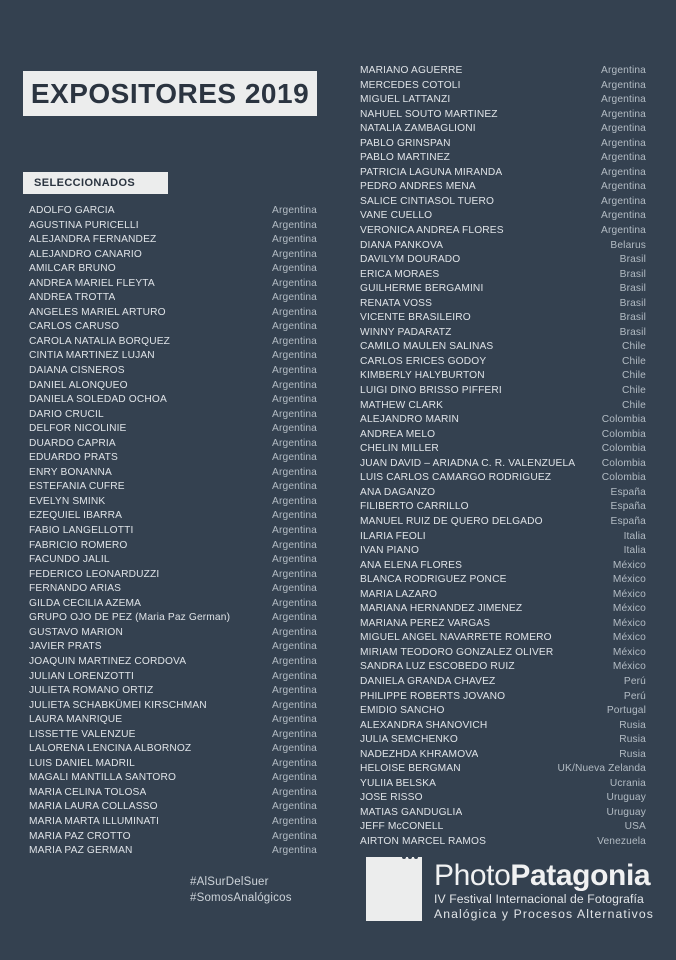 The height and width of the screenshot is (960, 676). What do you see at coordinates (503, 391) in the screenshot?
I see `exhibitor-row: LUIGI DINO BRISSO PIFFERI Chile` at bounding box center [503, 391].